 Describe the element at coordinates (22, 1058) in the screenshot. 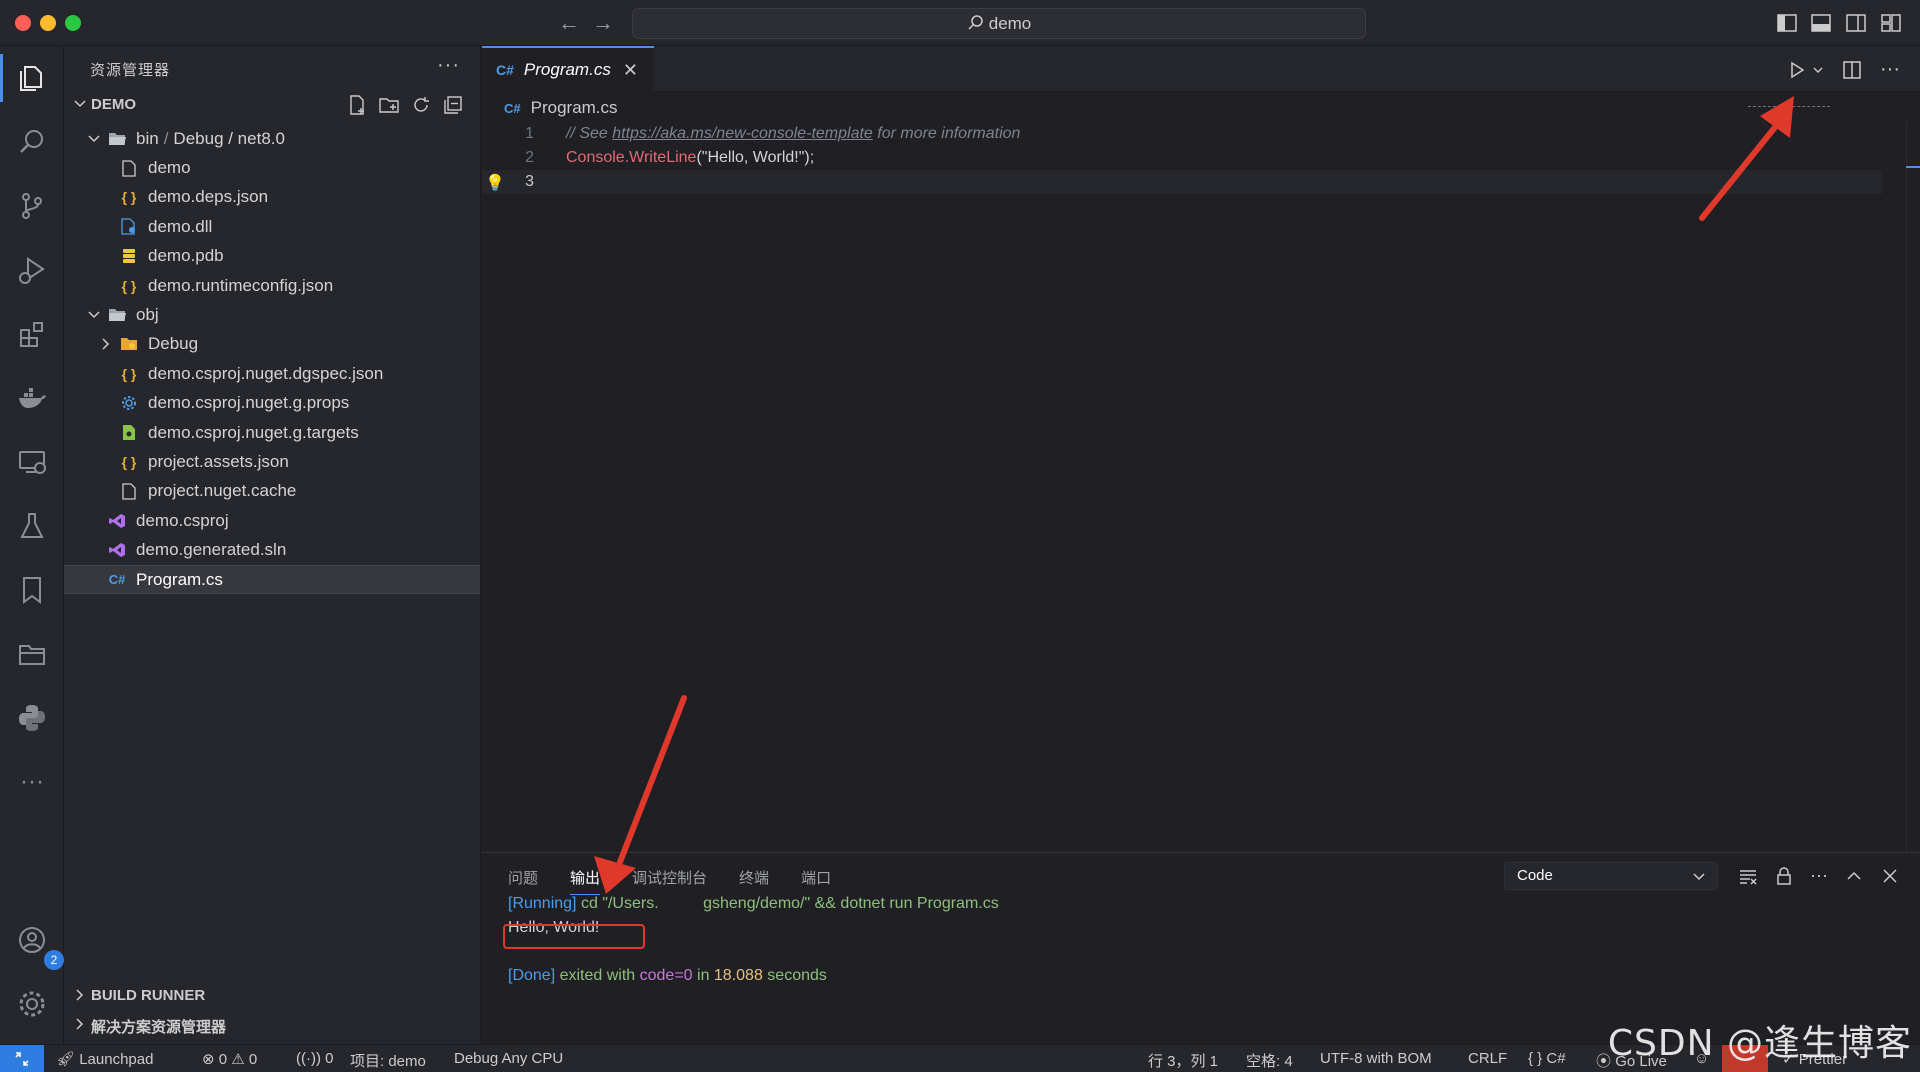

I see `remote-indicator` at that location.